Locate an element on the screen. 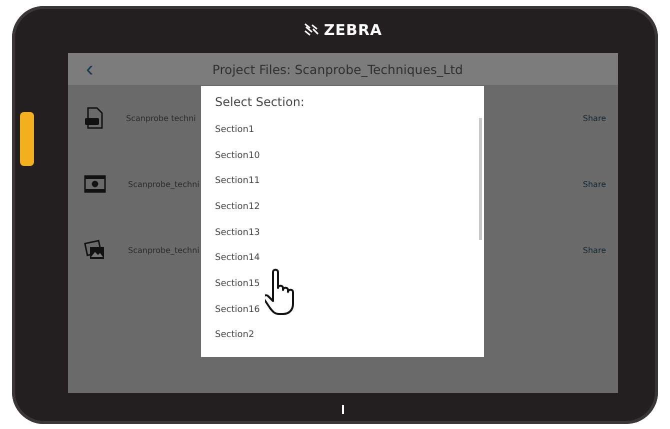  section-item: Section13 is located at coordinates (342, 233).